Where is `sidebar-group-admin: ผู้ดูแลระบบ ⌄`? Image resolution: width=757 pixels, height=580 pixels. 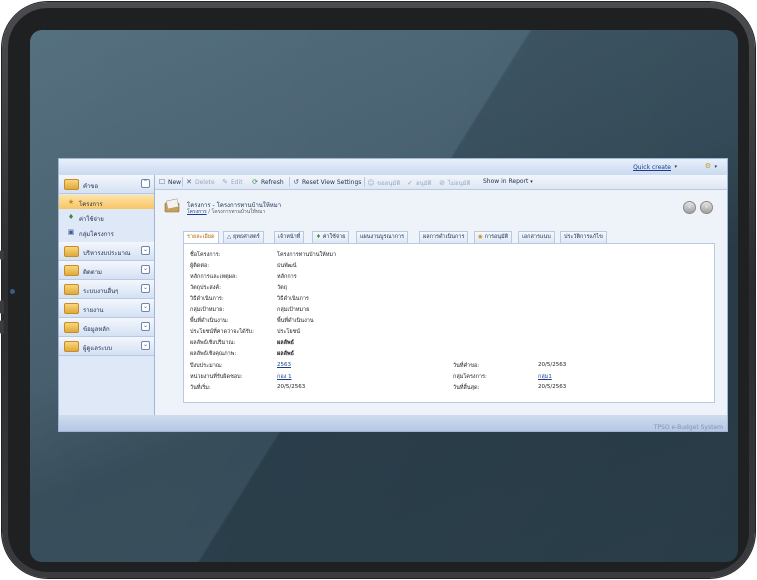 sidebar-group-admin: ผู้ดูแลระบบ ⌄ is located at coordinates (106, 346).